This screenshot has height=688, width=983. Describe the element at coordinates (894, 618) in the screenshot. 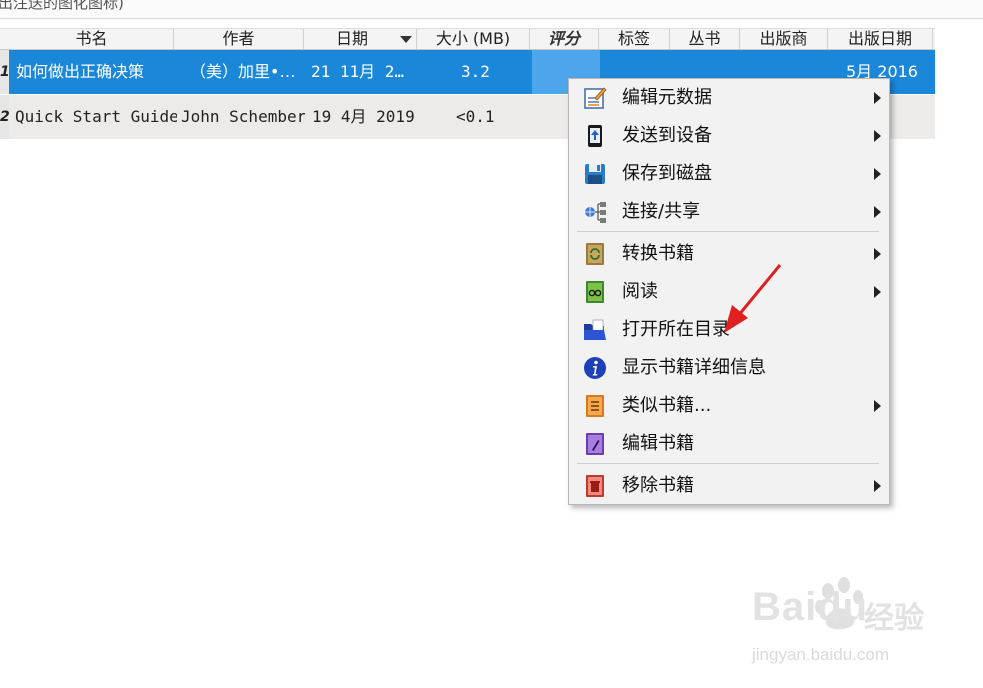

I see `watermark-cn: 经验` at that location.